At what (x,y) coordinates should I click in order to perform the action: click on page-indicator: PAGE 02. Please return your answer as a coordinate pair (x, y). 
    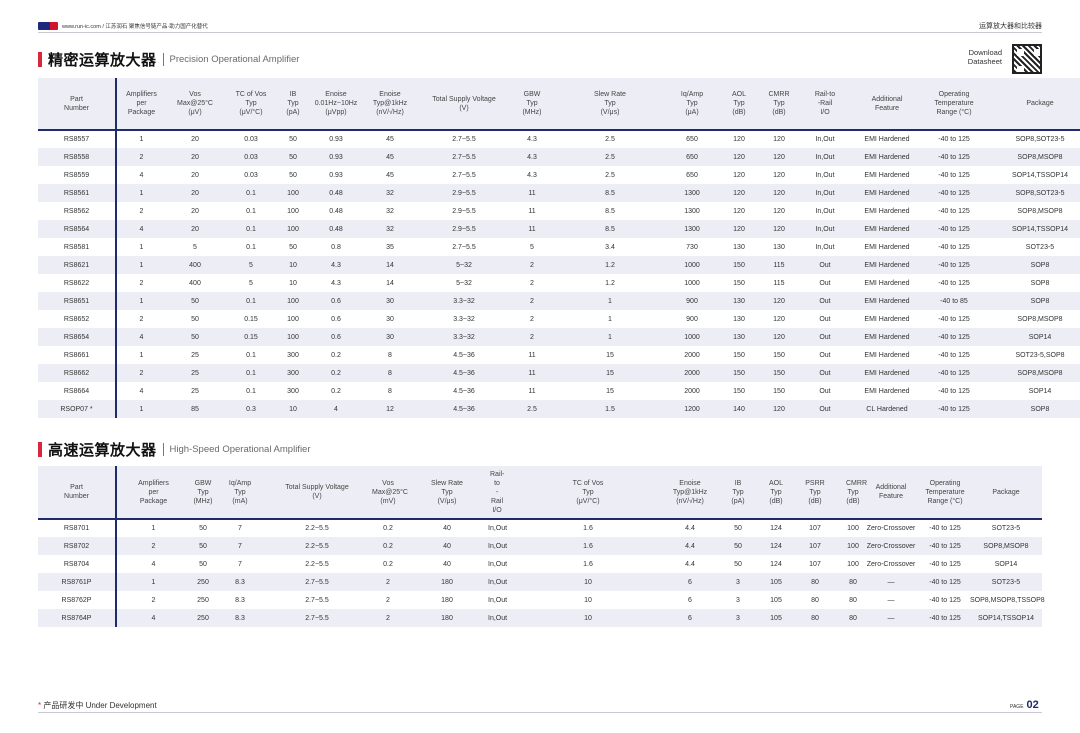
    Looking at the image, I should click on (1024, 705).